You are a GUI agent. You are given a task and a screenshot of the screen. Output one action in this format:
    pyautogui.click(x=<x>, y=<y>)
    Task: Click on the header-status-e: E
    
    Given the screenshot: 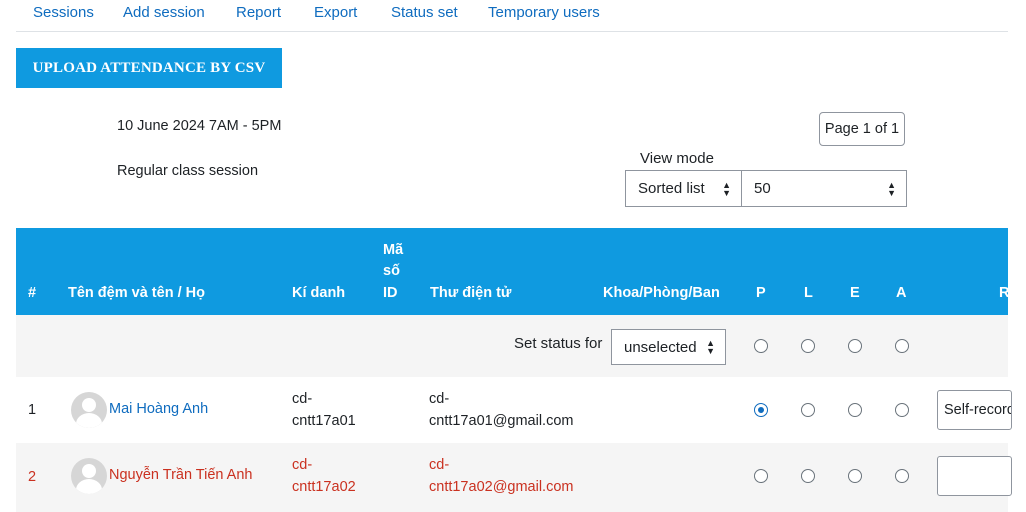 What is the action you would take?
    pyautogui.click(x=855, y=293)
    